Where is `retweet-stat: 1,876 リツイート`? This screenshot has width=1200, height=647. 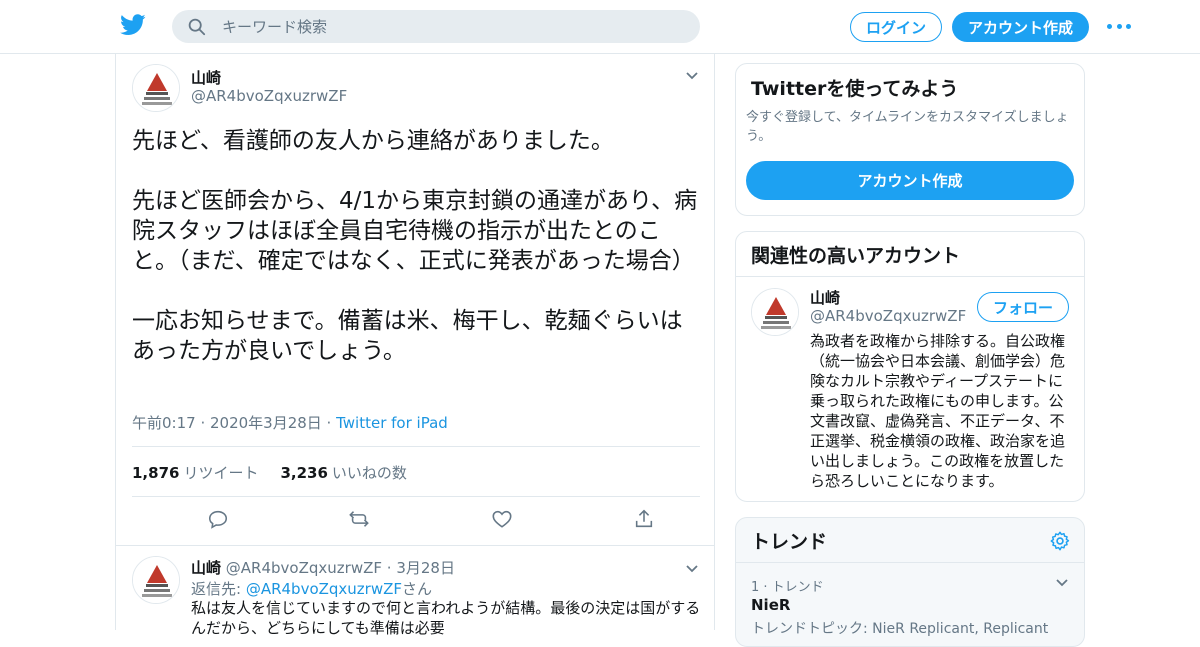 retweet-stat: 1,876 リツイート is located at coordinates (195, 472).